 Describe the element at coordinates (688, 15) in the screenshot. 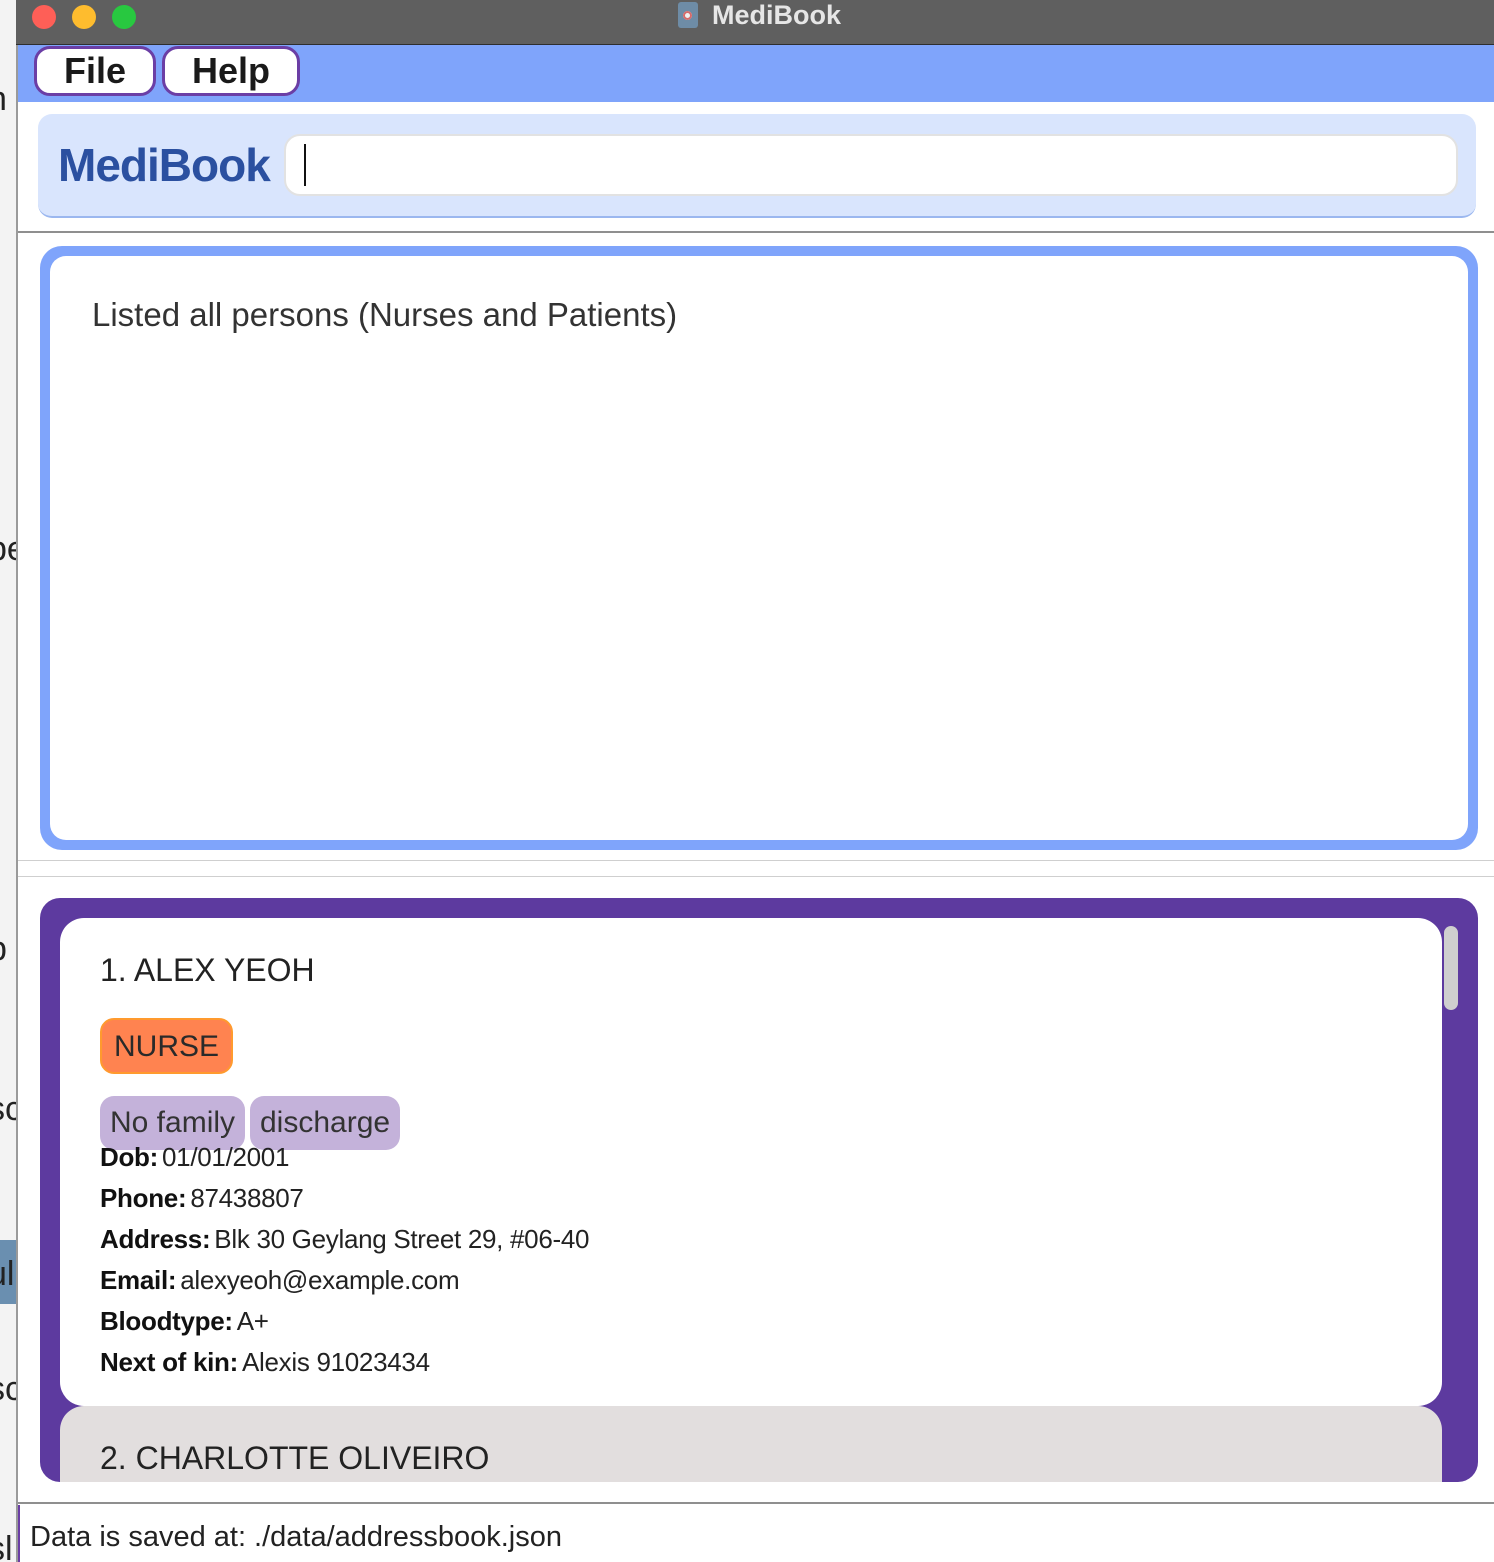

I see `app-icon` at that location.